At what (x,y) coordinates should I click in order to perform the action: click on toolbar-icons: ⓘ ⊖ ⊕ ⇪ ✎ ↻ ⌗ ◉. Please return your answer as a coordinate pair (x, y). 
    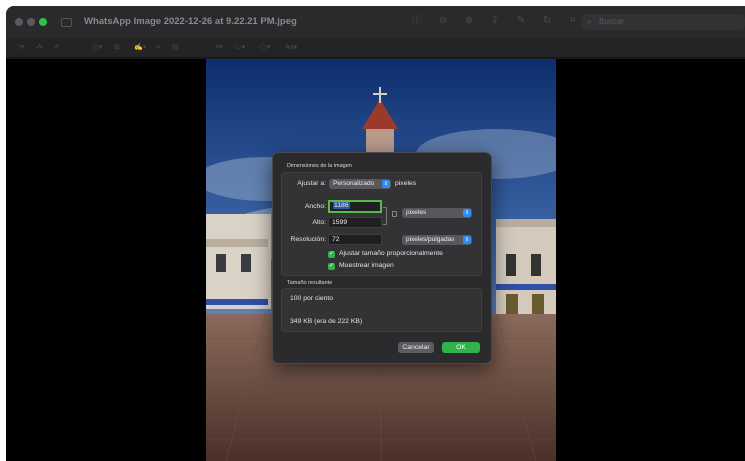
    Looking at the image, I should click on (508, 21).